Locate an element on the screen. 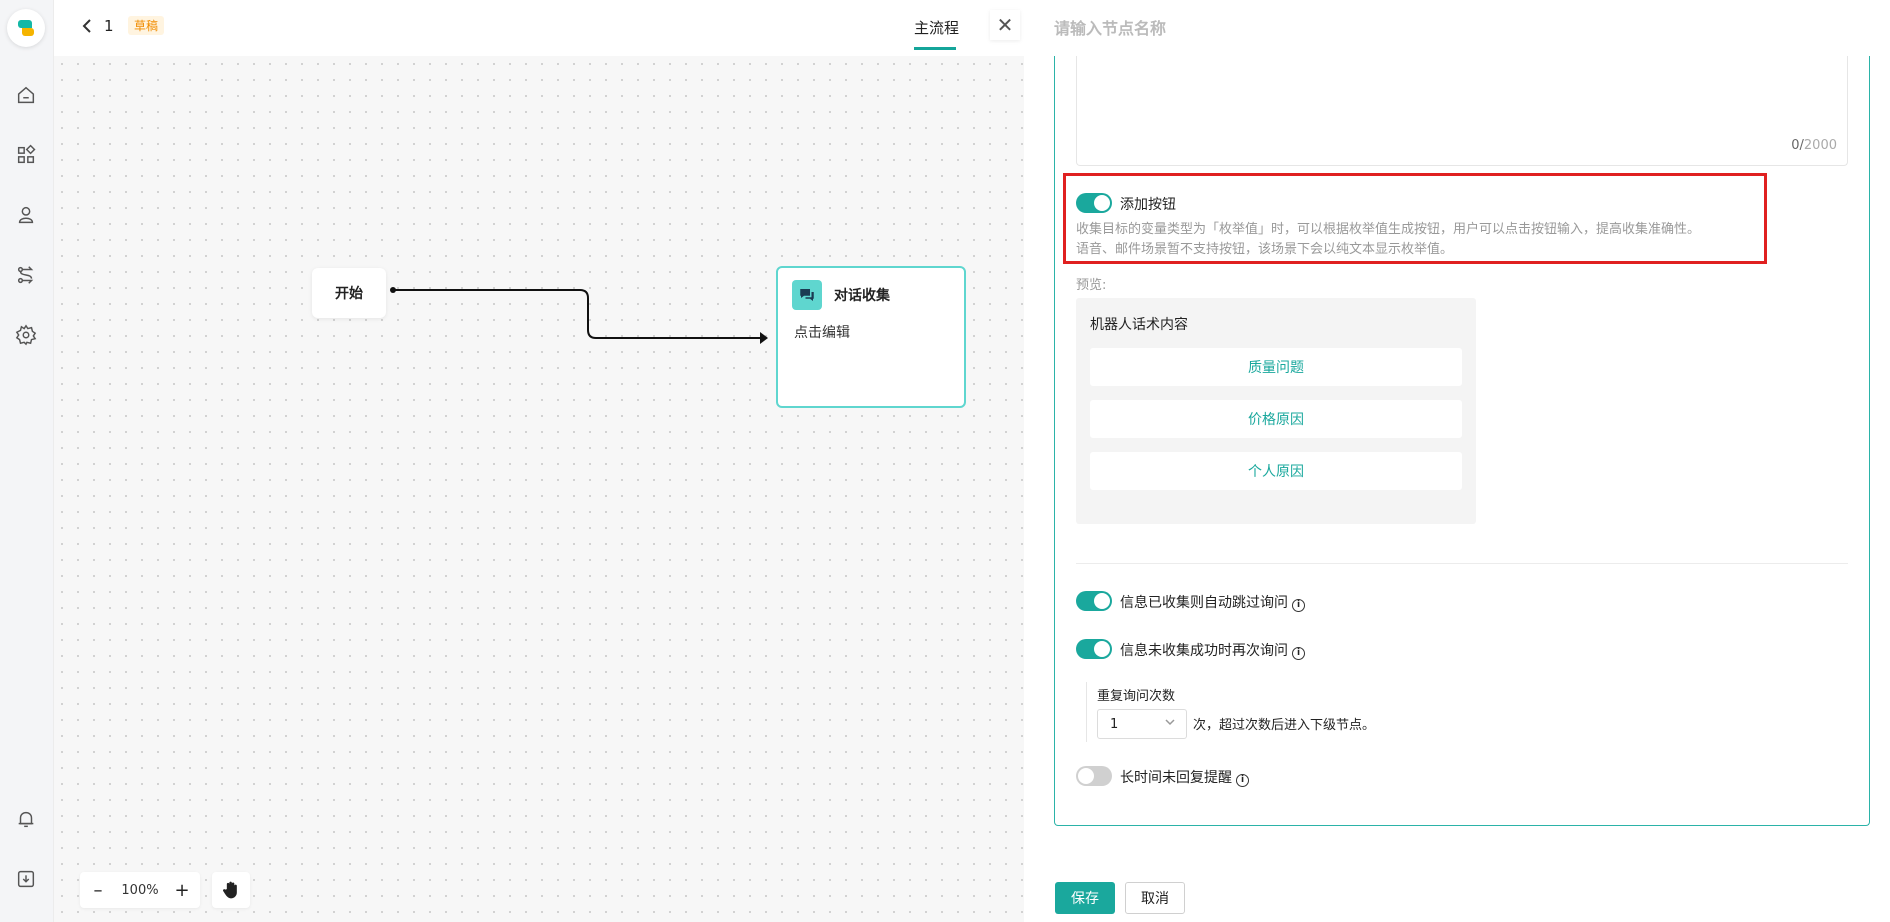  subblock-line is located at coordinates (1086, 712).